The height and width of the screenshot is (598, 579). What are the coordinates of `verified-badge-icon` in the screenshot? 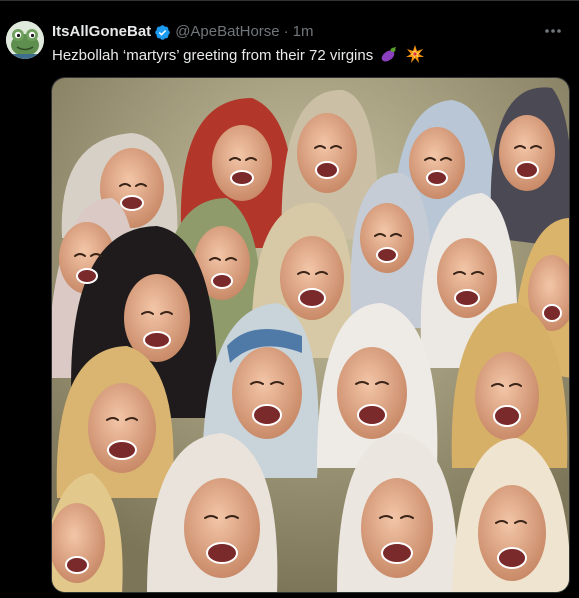 It's located at (162, 32).